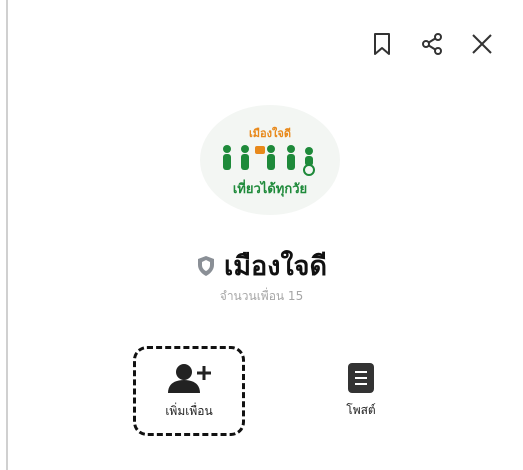  I want to click on add-friend-label: เพิ่มเพื่อน, so click(189, 410).